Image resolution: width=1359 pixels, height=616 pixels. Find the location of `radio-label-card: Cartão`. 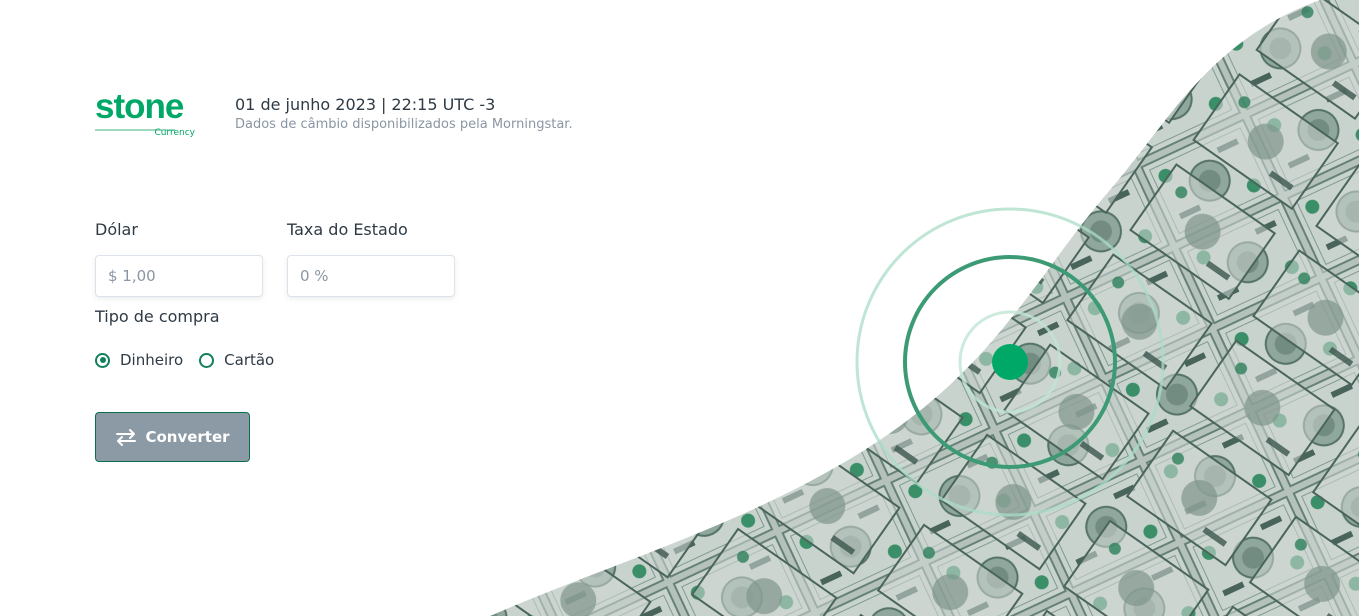

radio-label-card: Cartão is located at coordinates (249, 360).